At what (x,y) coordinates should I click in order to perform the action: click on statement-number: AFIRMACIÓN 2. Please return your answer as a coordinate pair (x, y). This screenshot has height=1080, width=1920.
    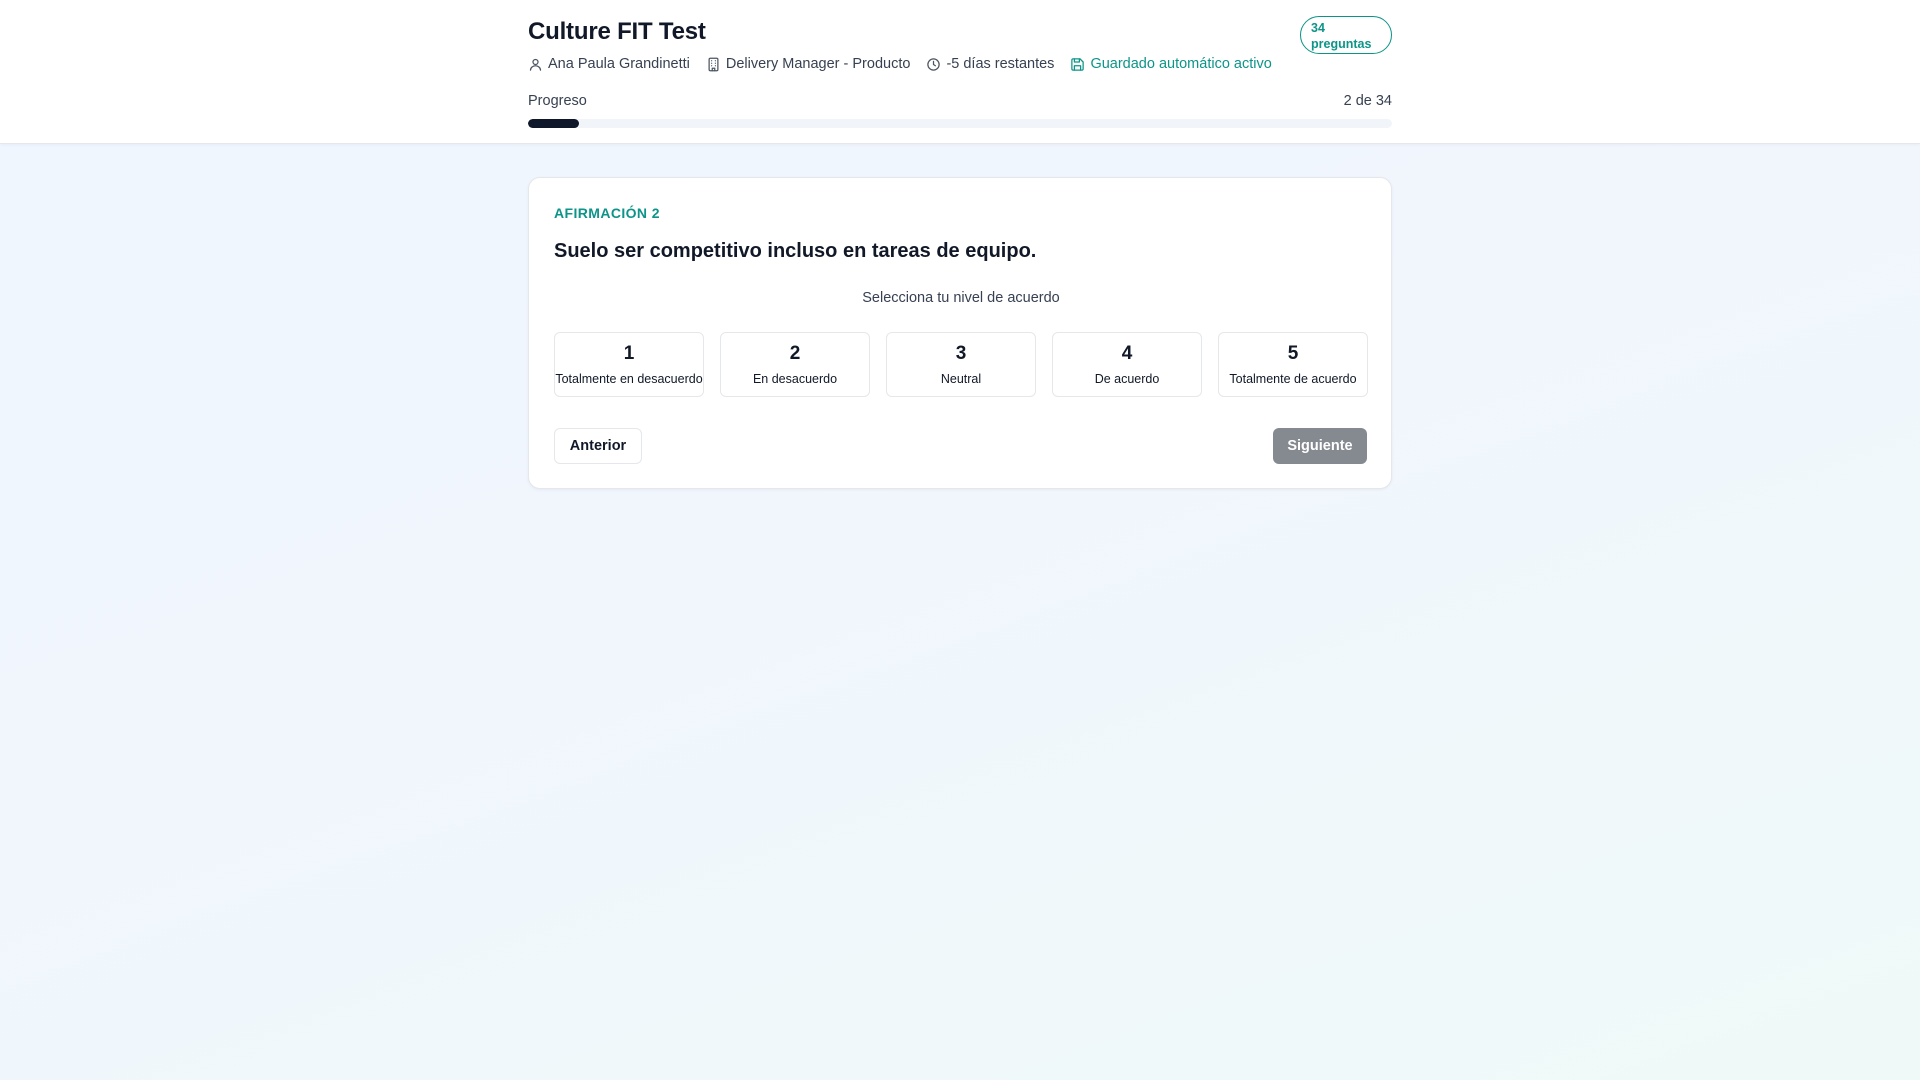
    Looking at the image, I should click on (607, 213).